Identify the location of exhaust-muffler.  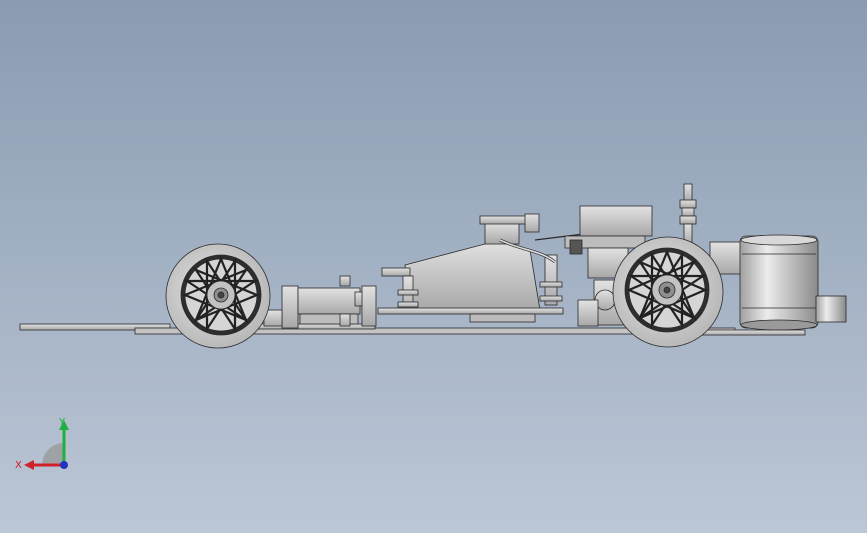
(778, 282).